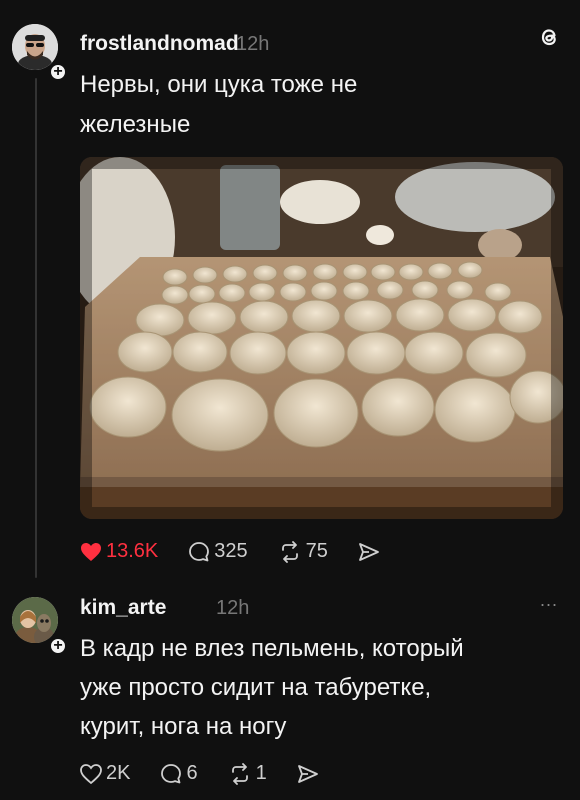 The image size is (580, 800). What do you see at coordinates (549, 37) in the screenshot?
I see `threads-logo-icon` at bounding box center [549, 37].